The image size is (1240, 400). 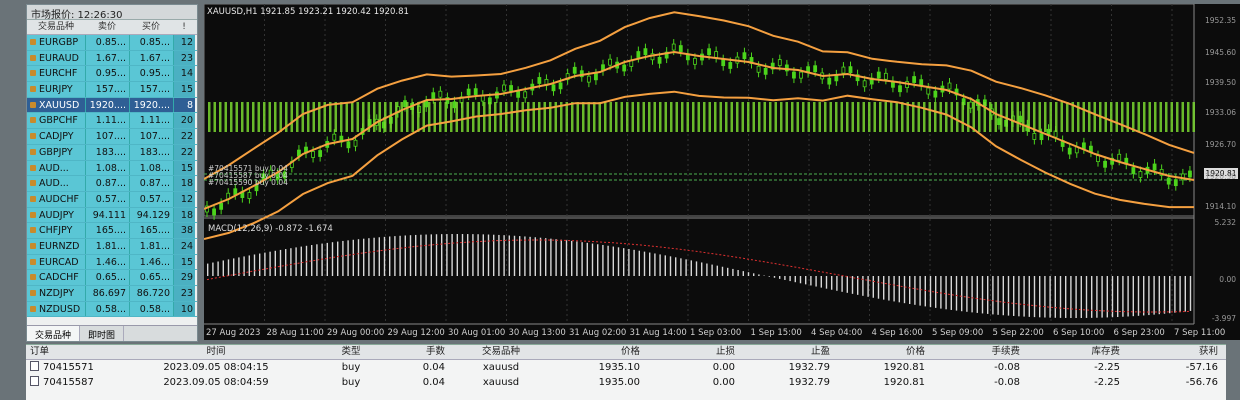 What do you see at coordinates (112, 74) in the screenshot?
I see `symbol-row: EURCHF 0.95... 0.95... 14` at bounding box center [112, 74].